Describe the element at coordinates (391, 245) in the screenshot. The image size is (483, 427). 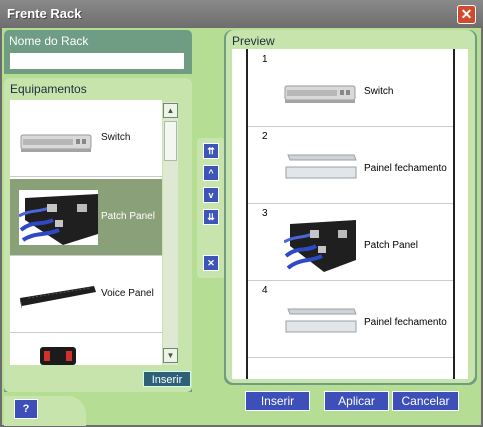
I see `slot-label: Patch Panel` at that location.